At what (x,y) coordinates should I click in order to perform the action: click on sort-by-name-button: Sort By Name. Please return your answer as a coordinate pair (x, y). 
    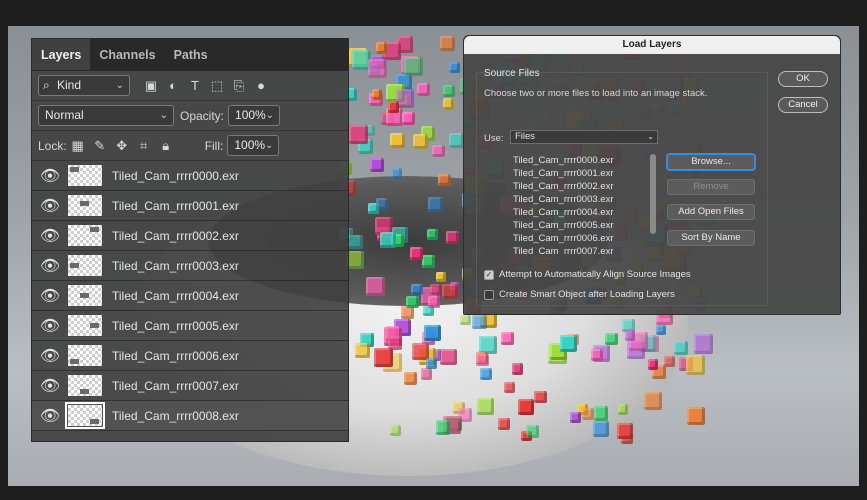
    Looking at the image, I should click on (711, 238).